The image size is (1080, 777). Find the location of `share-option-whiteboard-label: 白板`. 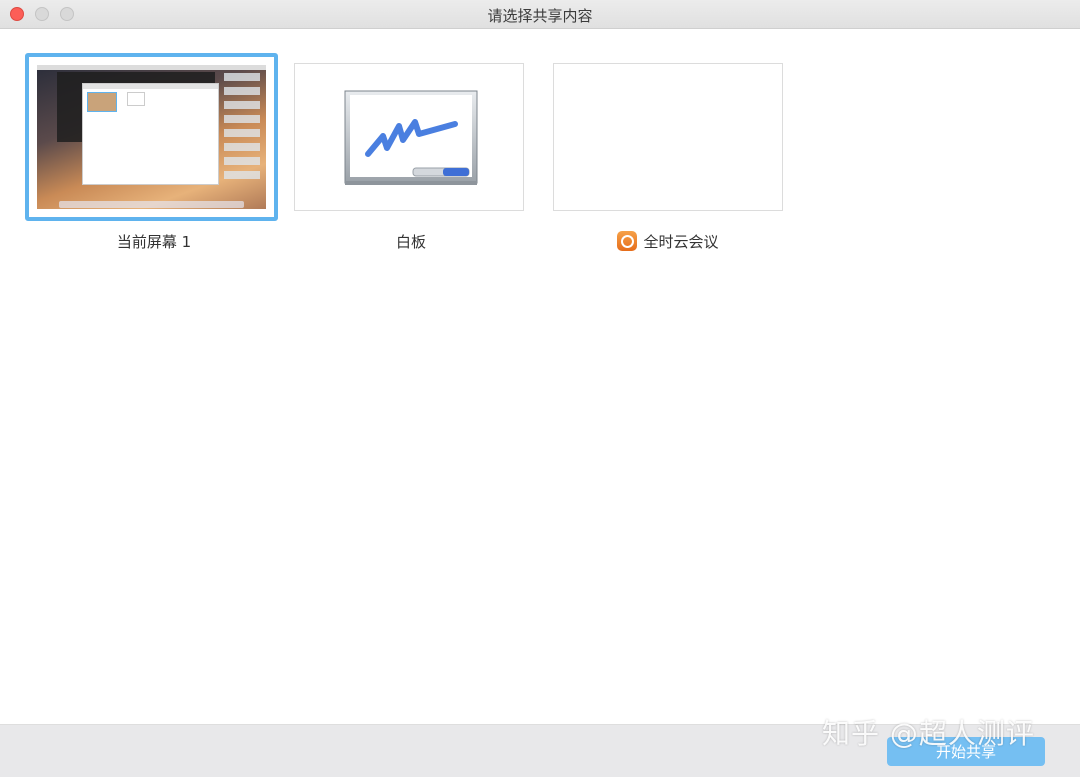

share-option-whiteboard-label: 白板 is located at coordinates (410, 242).